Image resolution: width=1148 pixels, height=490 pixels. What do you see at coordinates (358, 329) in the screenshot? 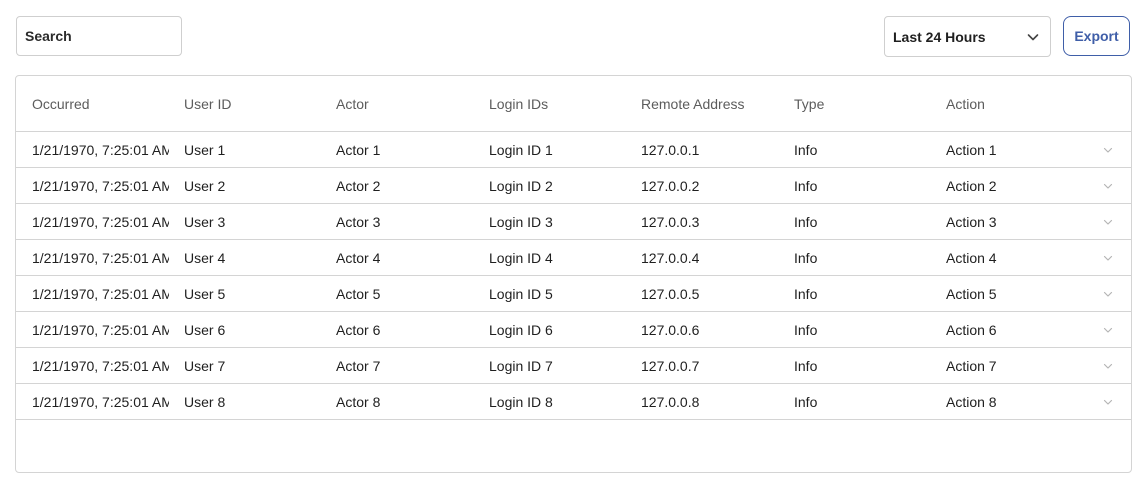
I see `actor-cell: Actor 6` at bounding box center [358, 329].